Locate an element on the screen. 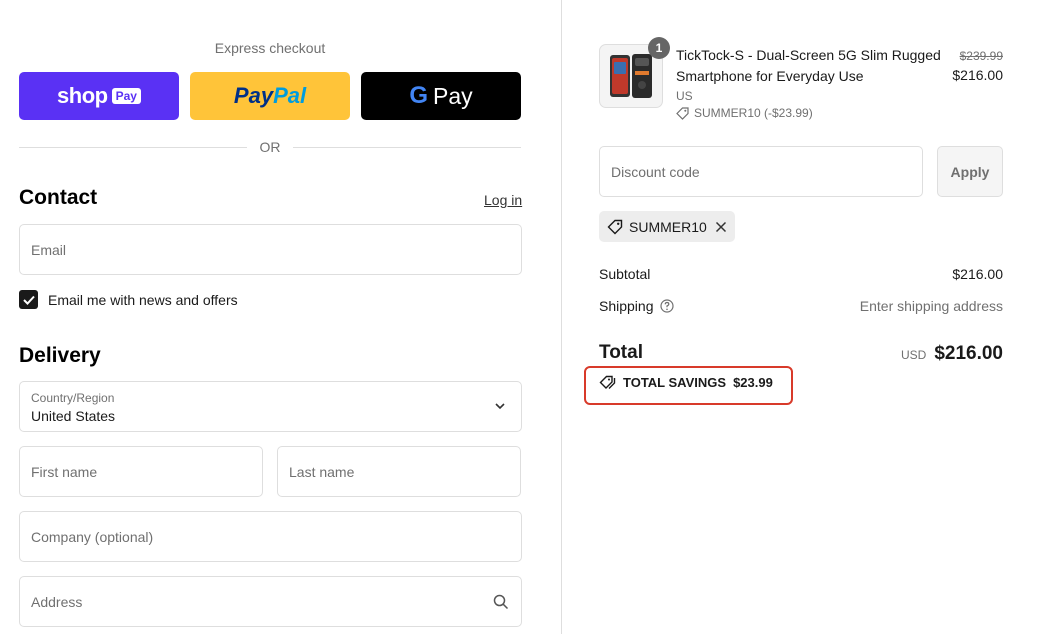 The image size is (1047, 634). subtotal-row: Subtotal $216.00 is located at coordinates (801, 274).